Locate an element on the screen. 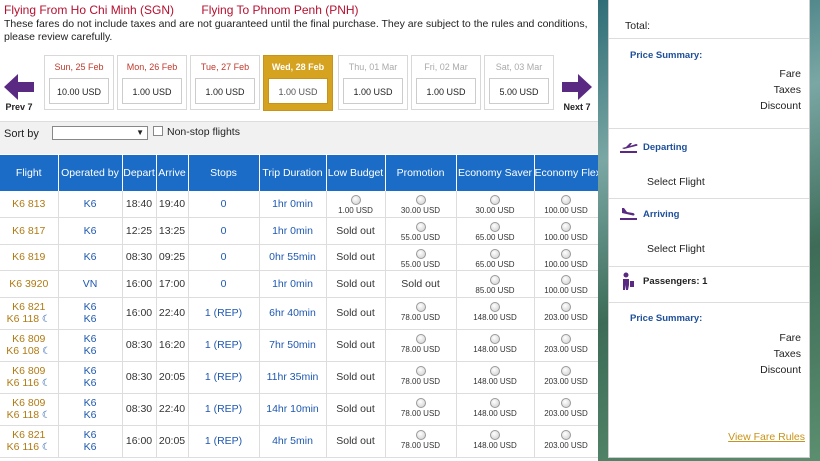 The image size is (820, 461). nonstop-checkbox is located at coordinates (158, 131).